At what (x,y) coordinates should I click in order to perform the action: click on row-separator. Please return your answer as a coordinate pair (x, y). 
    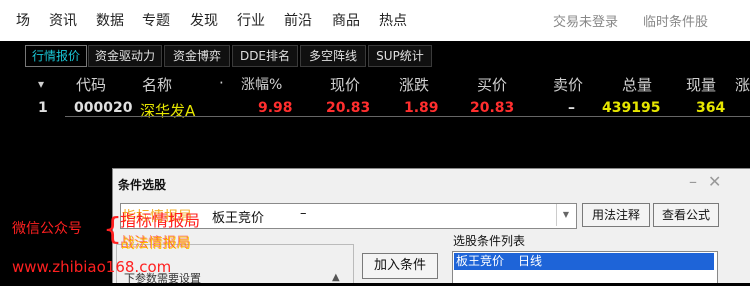
    Looking at the image, I should click on (407, 116).